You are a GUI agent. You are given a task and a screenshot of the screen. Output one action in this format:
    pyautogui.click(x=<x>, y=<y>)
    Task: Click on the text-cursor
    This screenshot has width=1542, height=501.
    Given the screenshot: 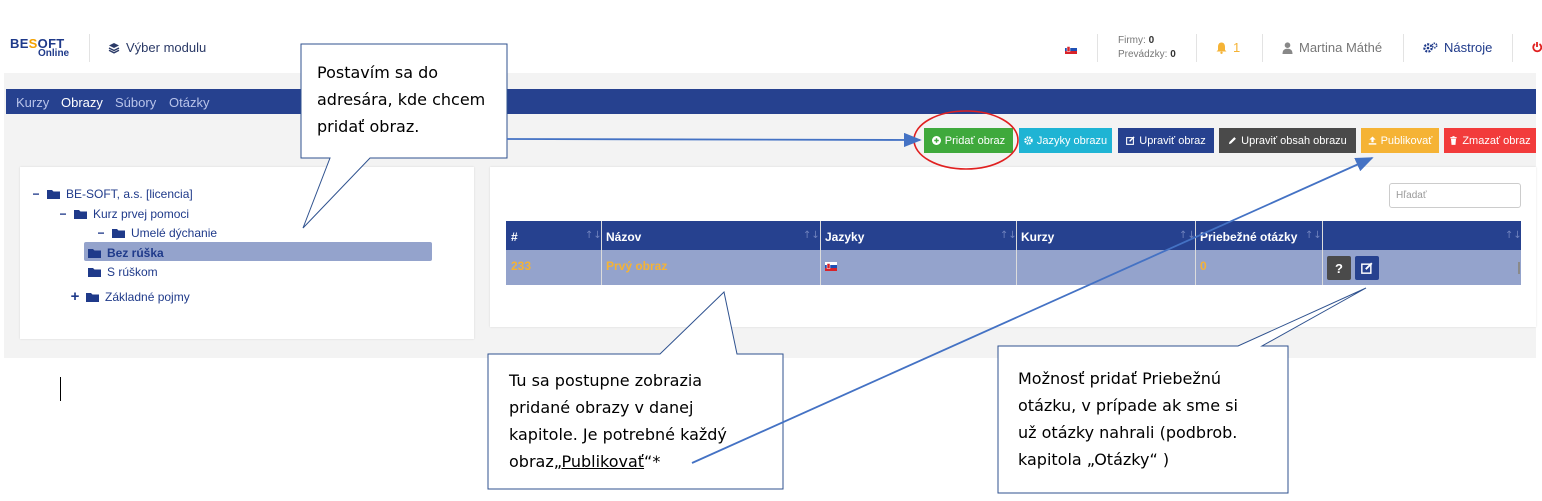 What is the action you would take?
    pyautogui.click(x=60, y=389)
    